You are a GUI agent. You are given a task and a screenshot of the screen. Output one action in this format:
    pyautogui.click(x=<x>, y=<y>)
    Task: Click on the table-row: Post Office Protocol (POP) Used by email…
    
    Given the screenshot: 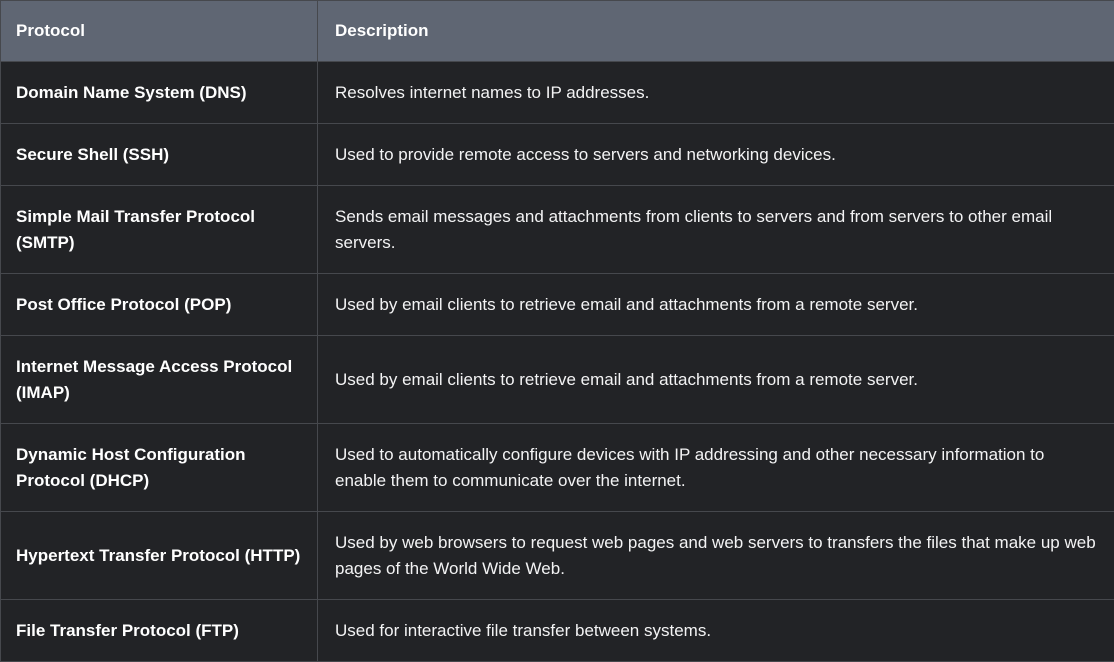 What is the action you would take?
    pyautogui.click(x=557, y=305)
    